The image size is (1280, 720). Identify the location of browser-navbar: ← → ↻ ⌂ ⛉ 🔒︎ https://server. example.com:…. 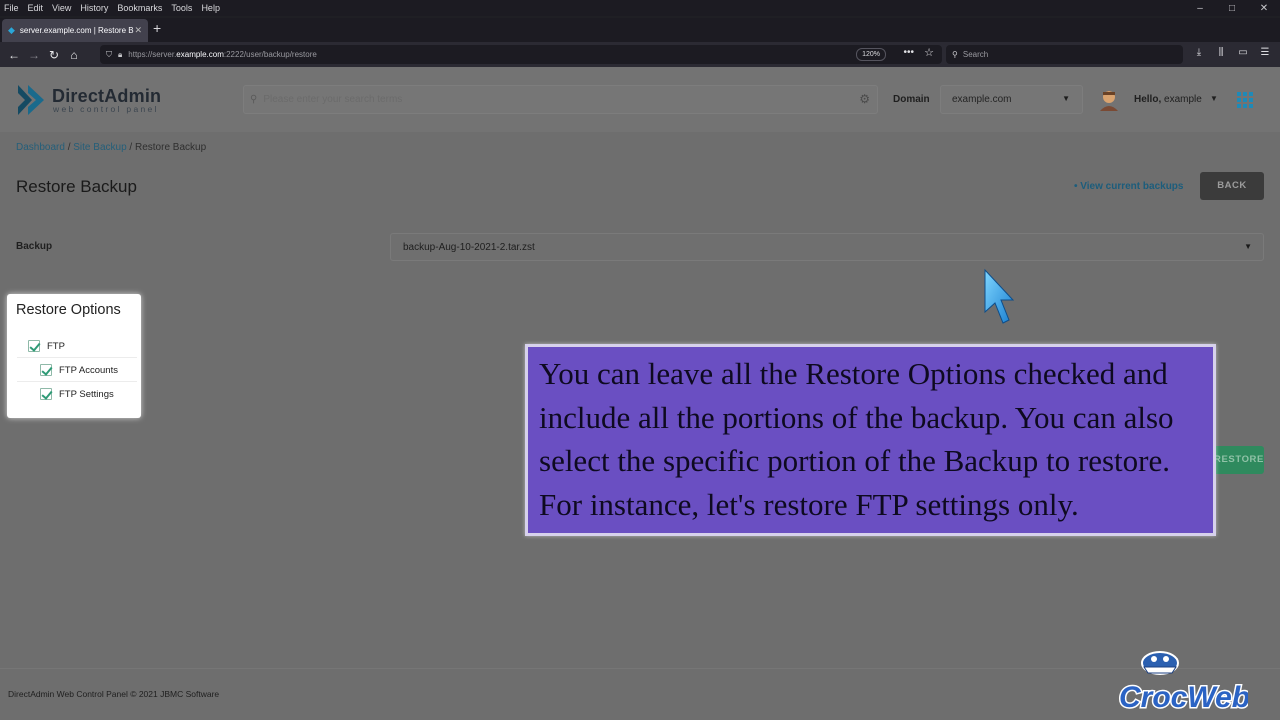
(640, 54).